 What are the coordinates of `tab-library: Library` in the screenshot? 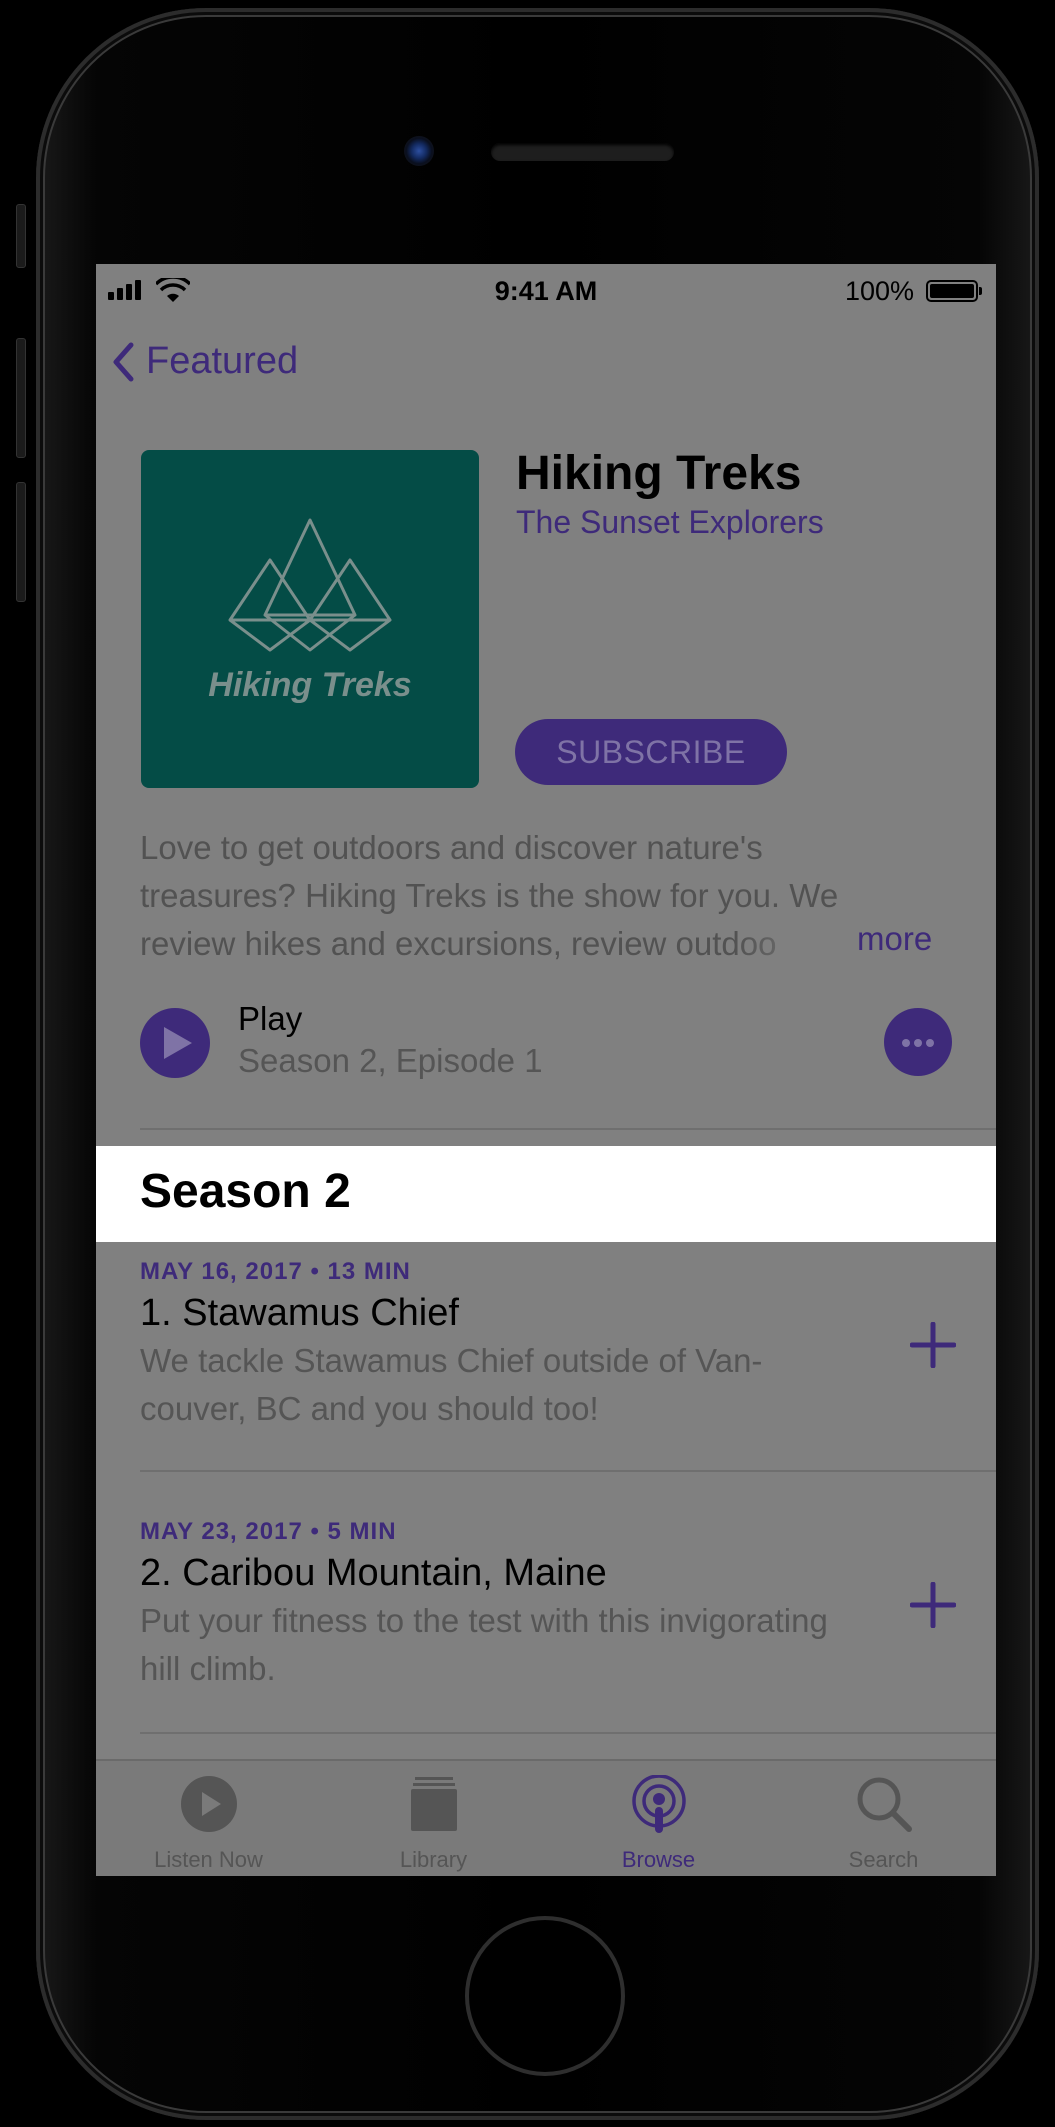 It's located at (433, 1818).